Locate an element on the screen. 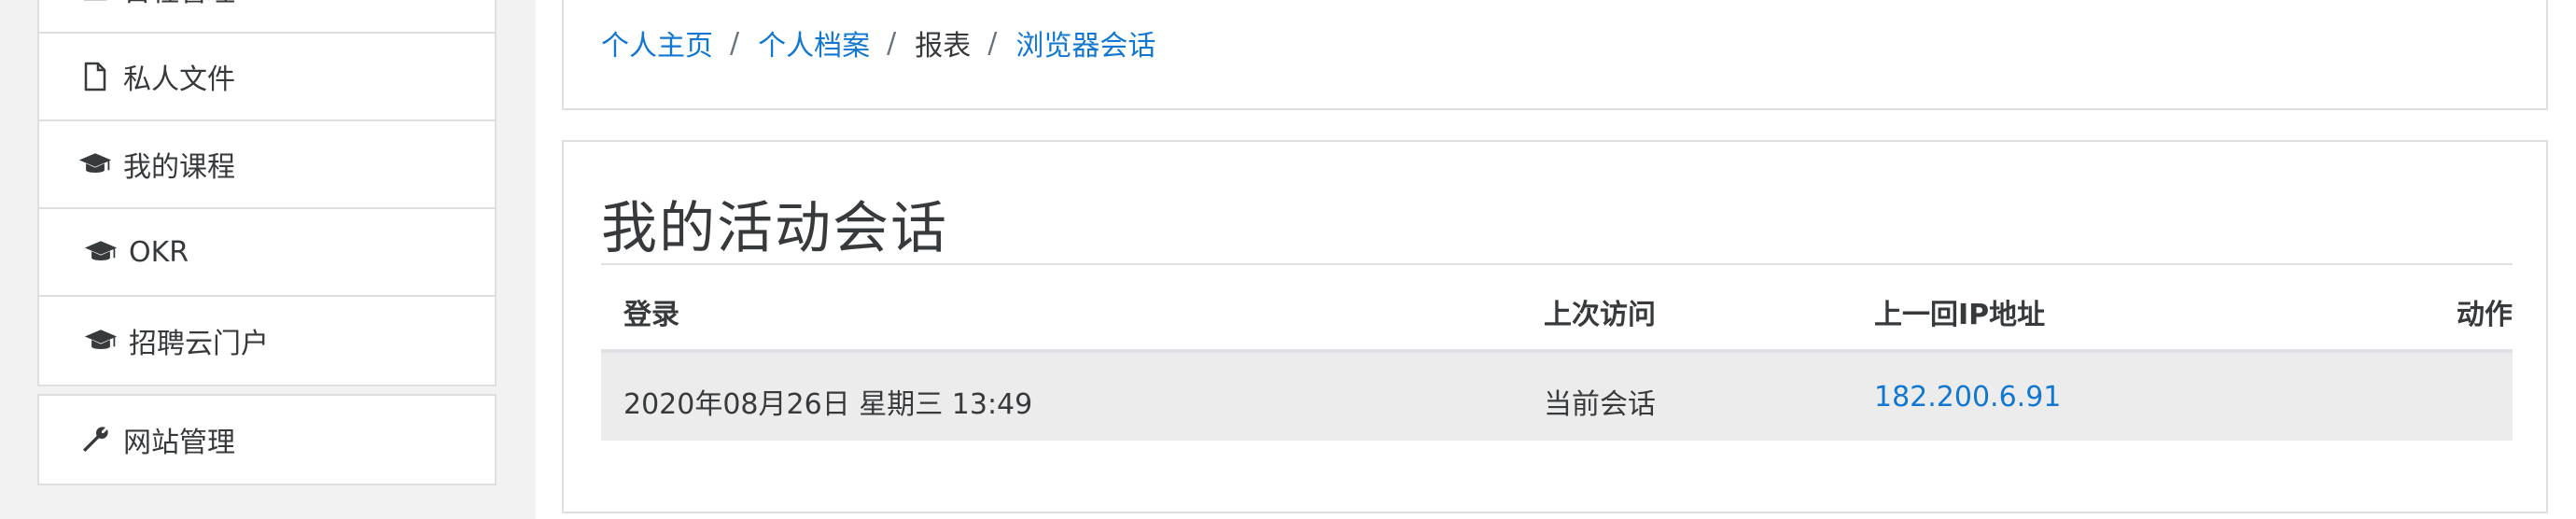 The image size is (2576, 519). nav-block-admin: 网站管理 is located at coordinates (267, 439).